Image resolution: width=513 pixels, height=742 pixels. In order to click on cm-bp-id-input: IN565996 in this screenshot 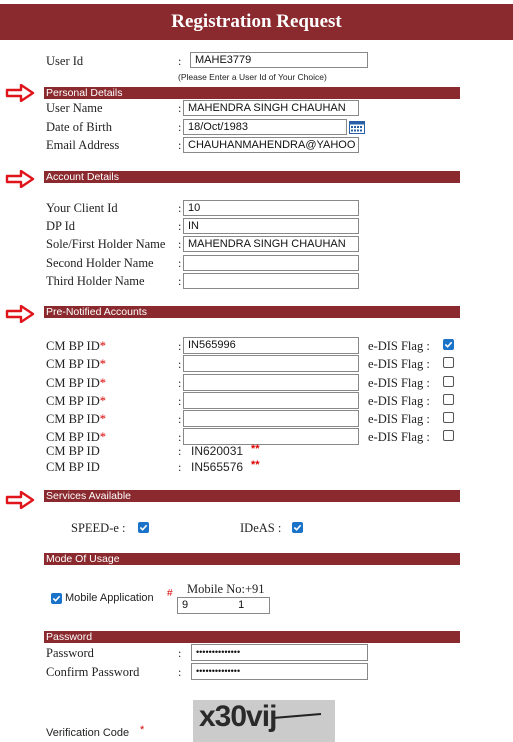, I will do `click(271, 345)`.